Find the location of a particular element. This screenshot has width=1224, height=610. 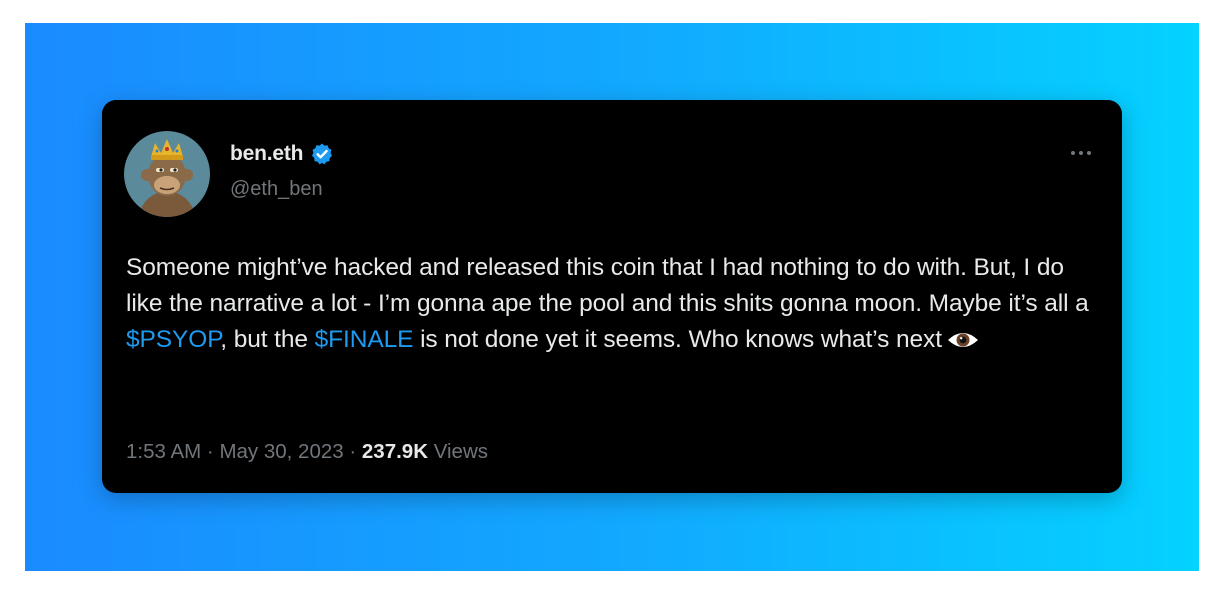

author-display-name: ben.eth is located at coordinates (266, 154).